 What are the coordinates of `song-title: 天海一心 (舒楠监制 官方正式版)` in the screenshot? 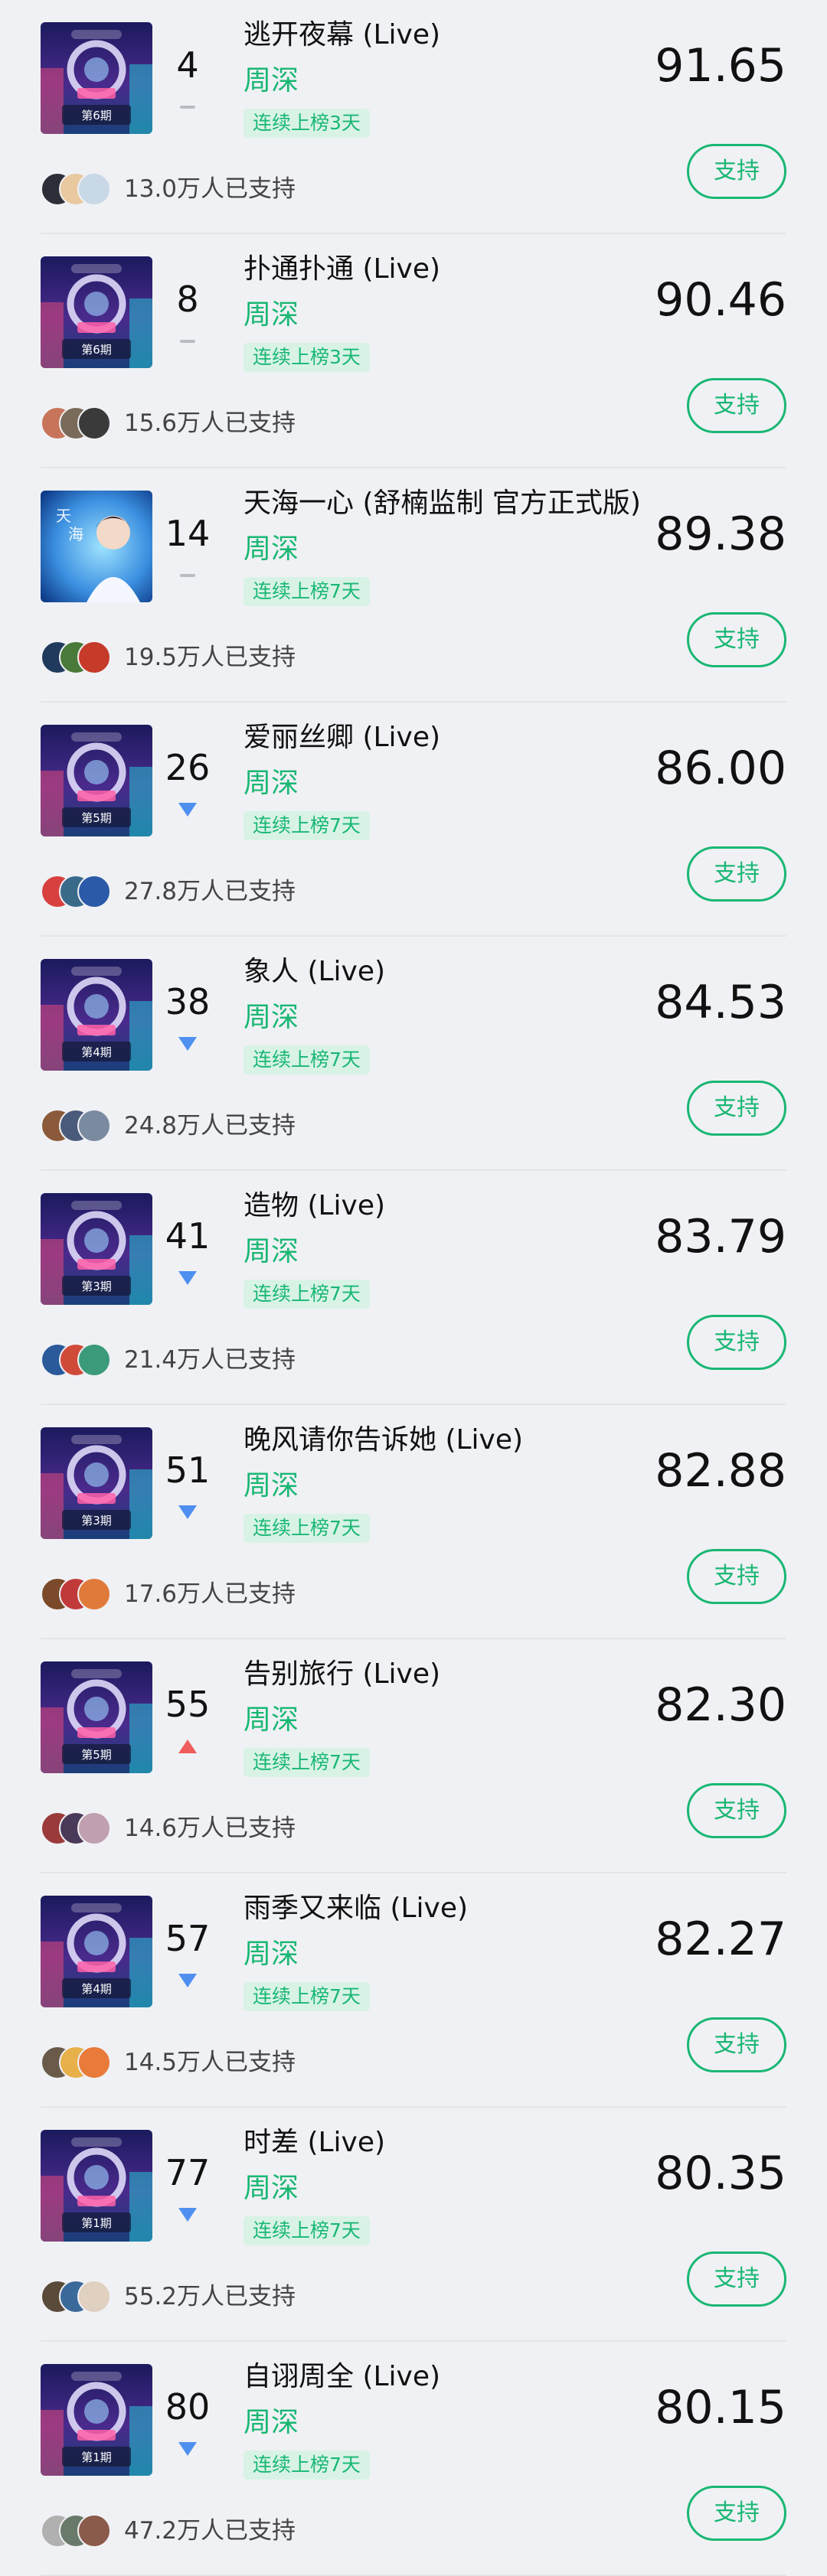 It's located at (450, 504).